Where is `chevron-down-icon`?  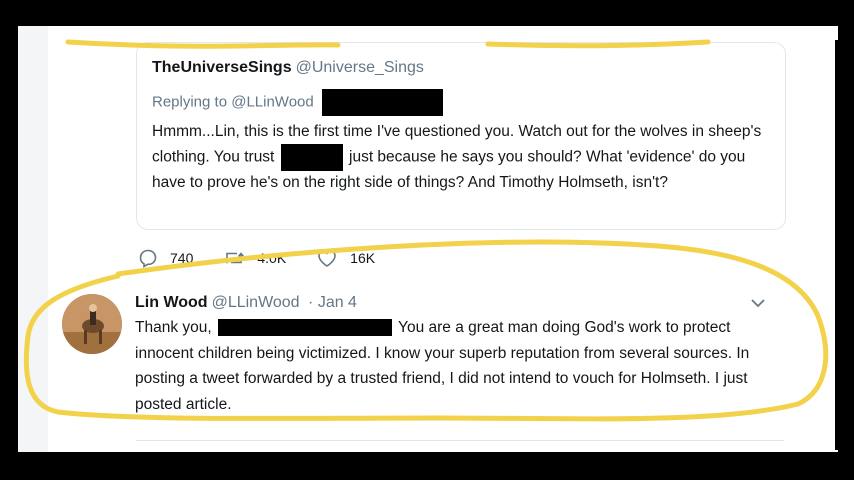 chevron-down-icon is located at coordinates (758, 303).